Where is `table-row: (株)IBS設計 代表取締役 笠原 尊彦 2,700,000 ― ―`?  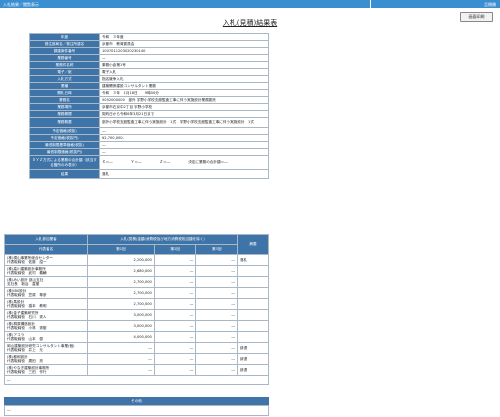 table-row: (株)IBS設計 代表取締役 笠原 尊彦 2,700,000 ― ― is located at coordinates (136, 293).